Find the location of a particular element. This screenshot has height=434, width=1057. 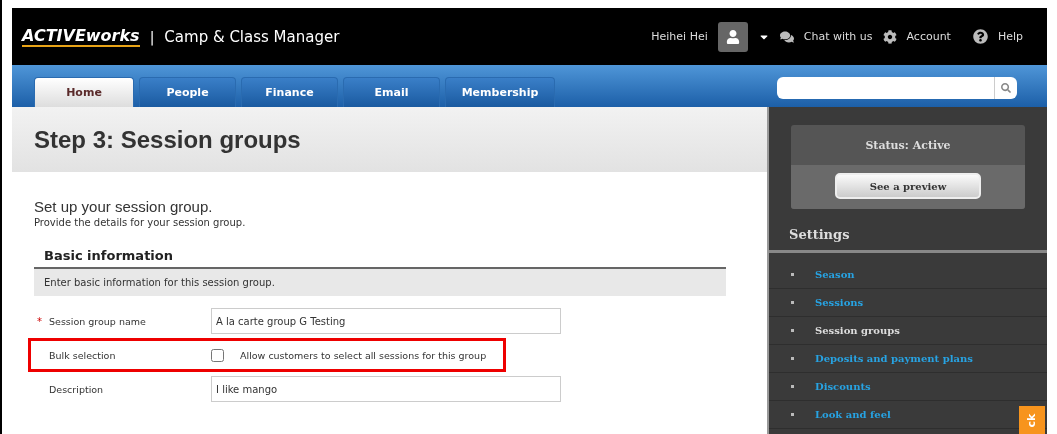

section-heading: Basic information is located at coordinates (109, 256).